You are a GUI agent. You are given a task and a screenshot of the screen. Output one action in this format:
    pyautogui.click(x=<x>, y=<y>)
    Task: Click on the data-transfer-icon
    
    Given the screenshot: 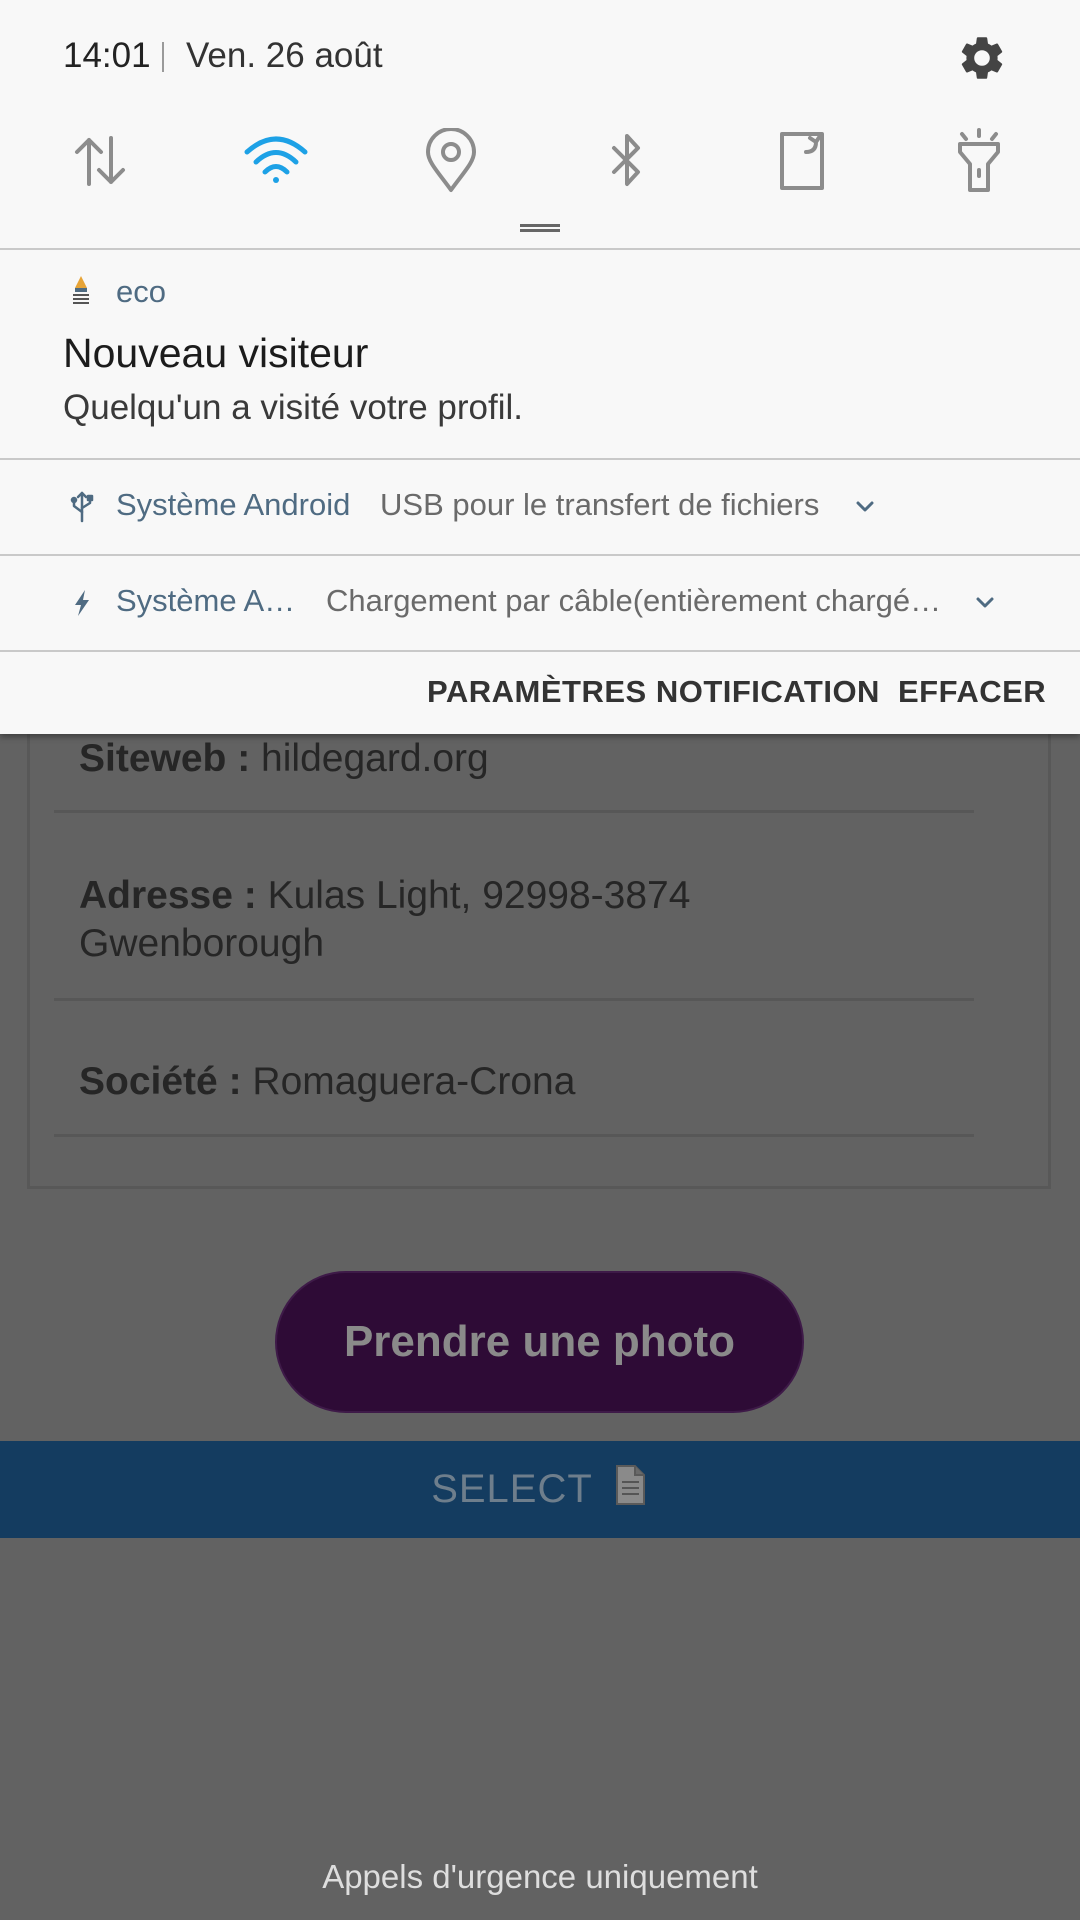 What is the action you would take?
    pyautogui.click(x=100, y=161)
    